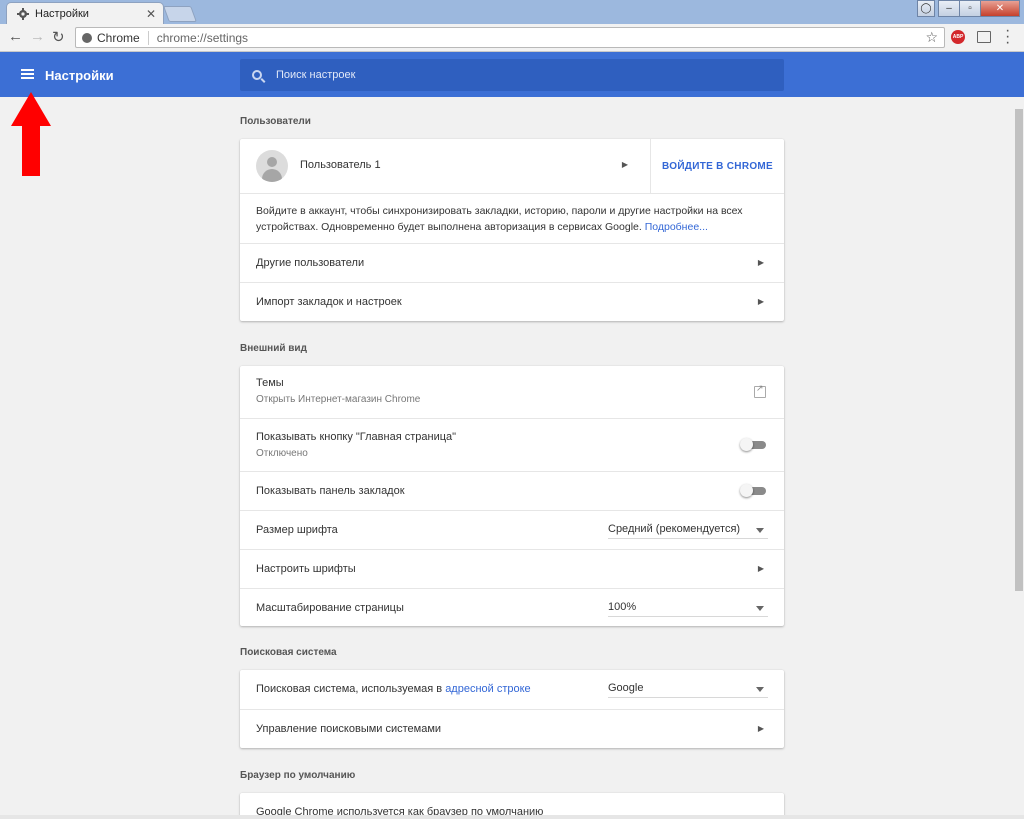 Image resolution: width=1024 pixels, height=819 pixels. Describe the element at coordinates (984, 37) in the screenshot. I see `cast-extension-icon` at that location.